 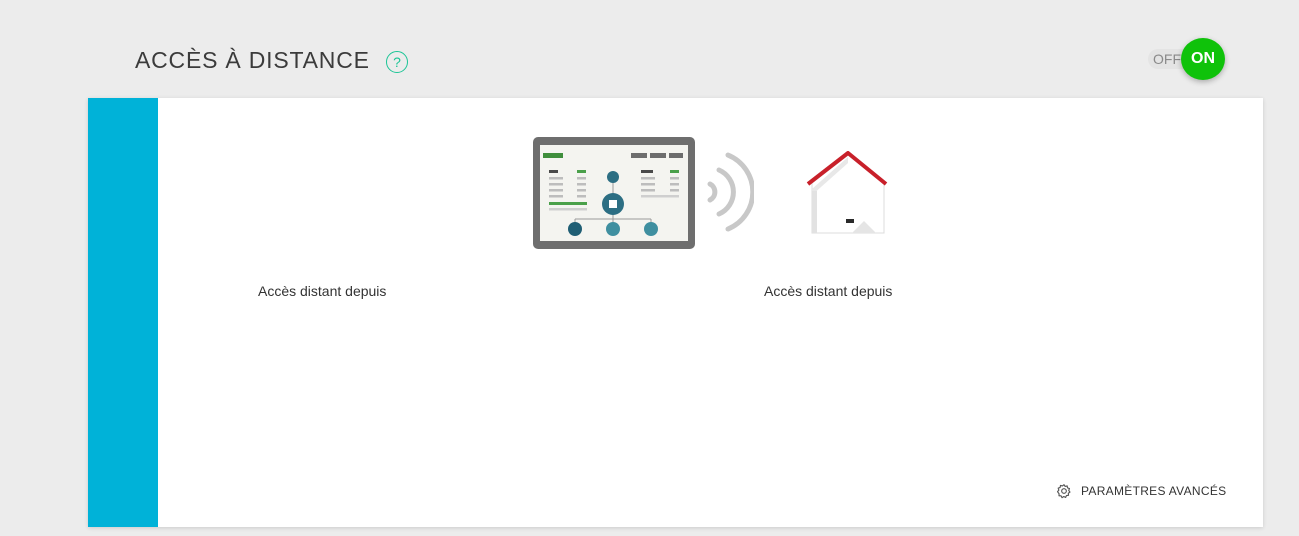 What do you see at coordinates (252, 60) in the screenshot?
I see `page-title: ACCÈS À DISTANCE` at bounding box center [252, 60].